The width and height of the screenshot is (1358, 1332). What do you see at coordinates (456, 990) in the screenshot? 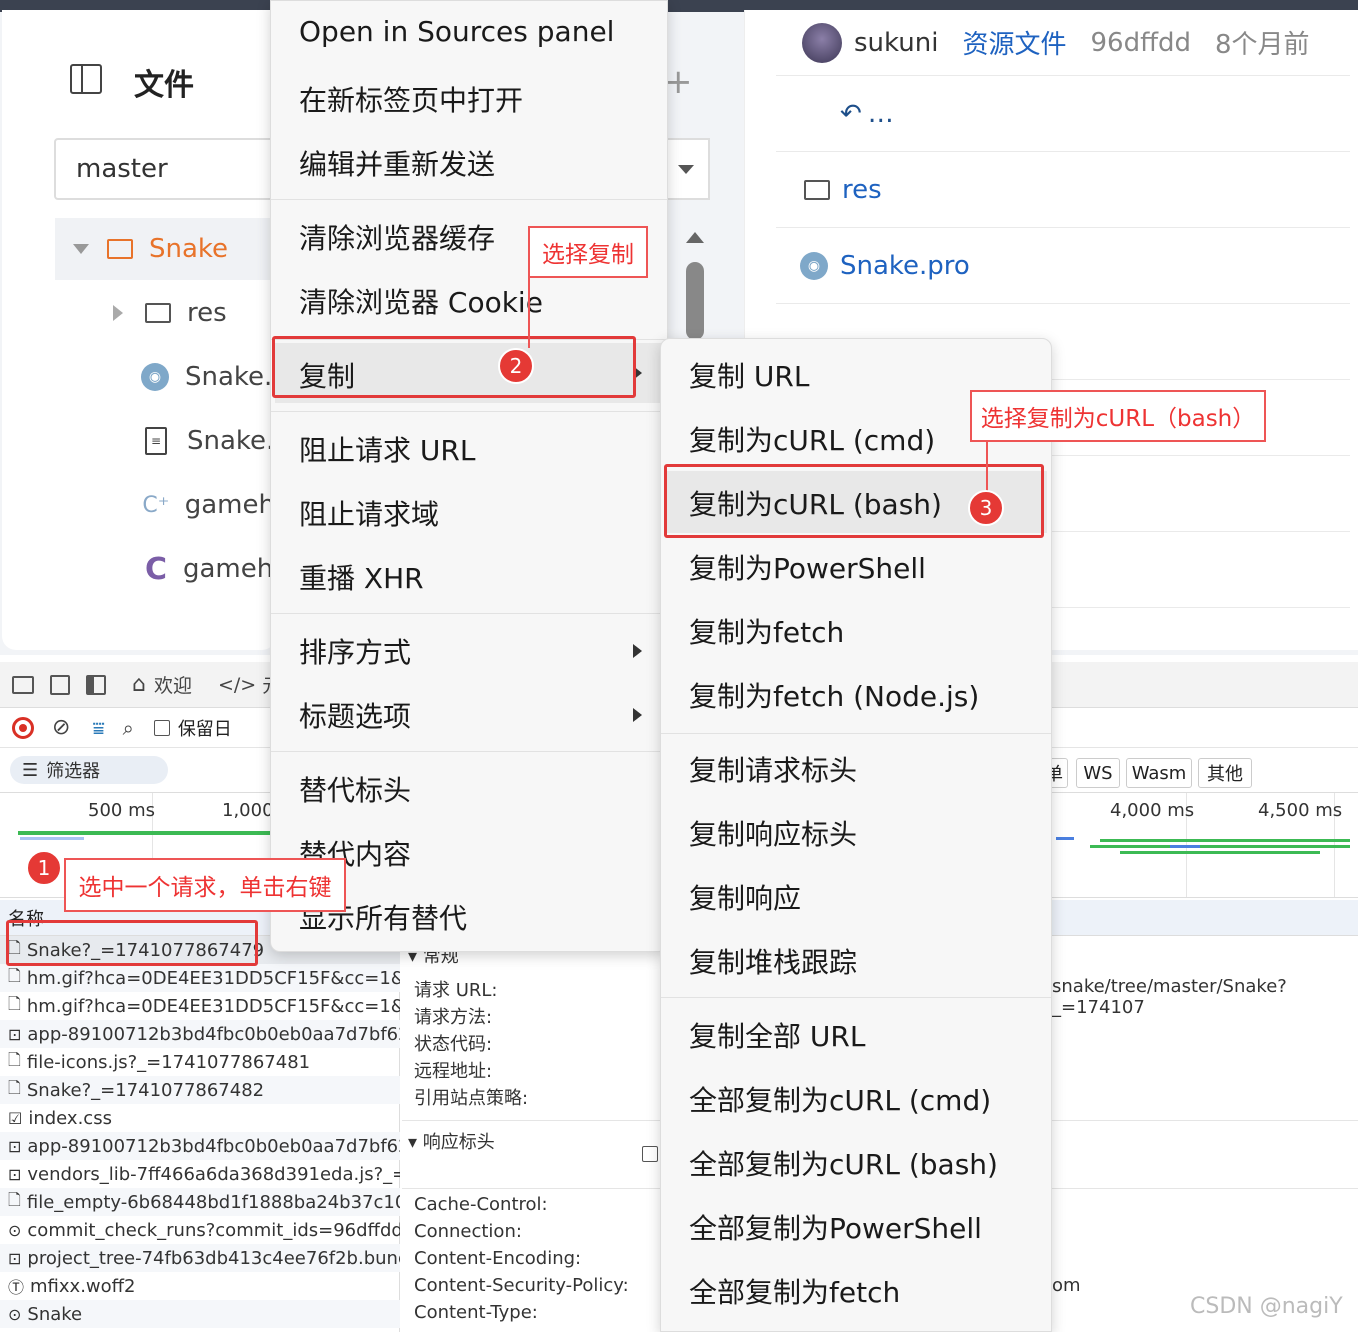
I see `general-key: 请求 URL:` at bounding box center [456, 990].